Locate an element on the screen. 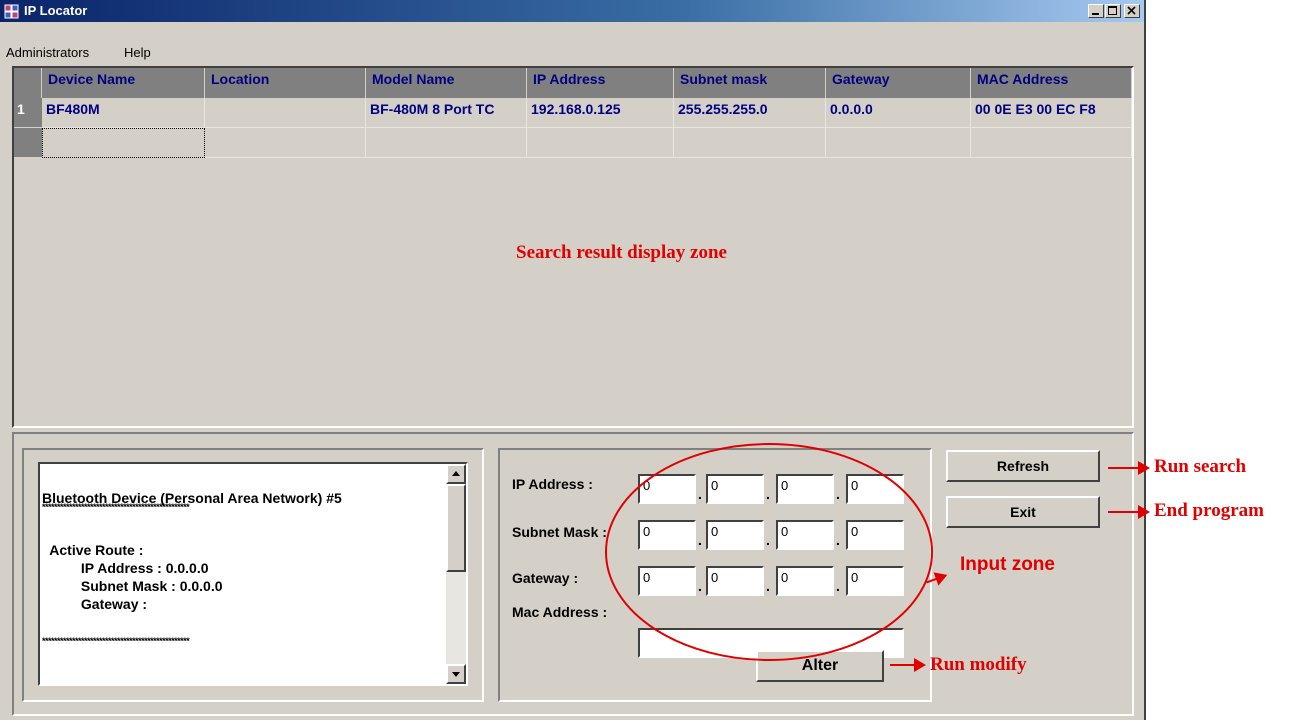 This screenshot has height=720, width=1312. subnet-mask-label: Subnet Mask : is located at coordinates (559, 532).